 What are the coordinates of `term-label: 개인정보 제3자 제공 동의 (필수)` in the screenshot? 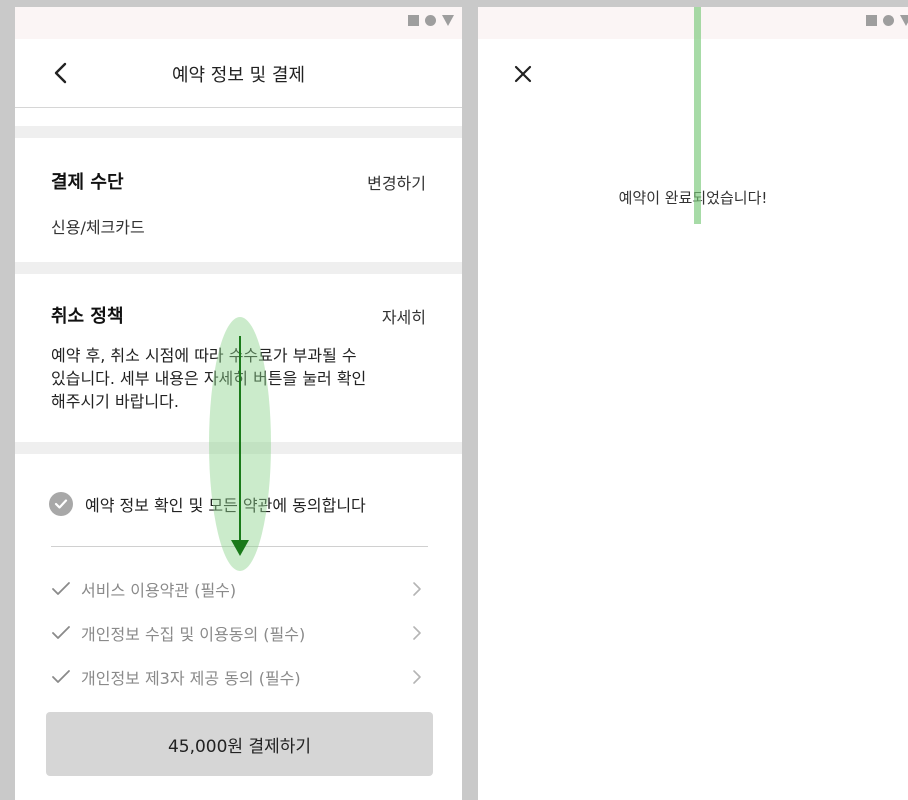 It's located at (191, 678).